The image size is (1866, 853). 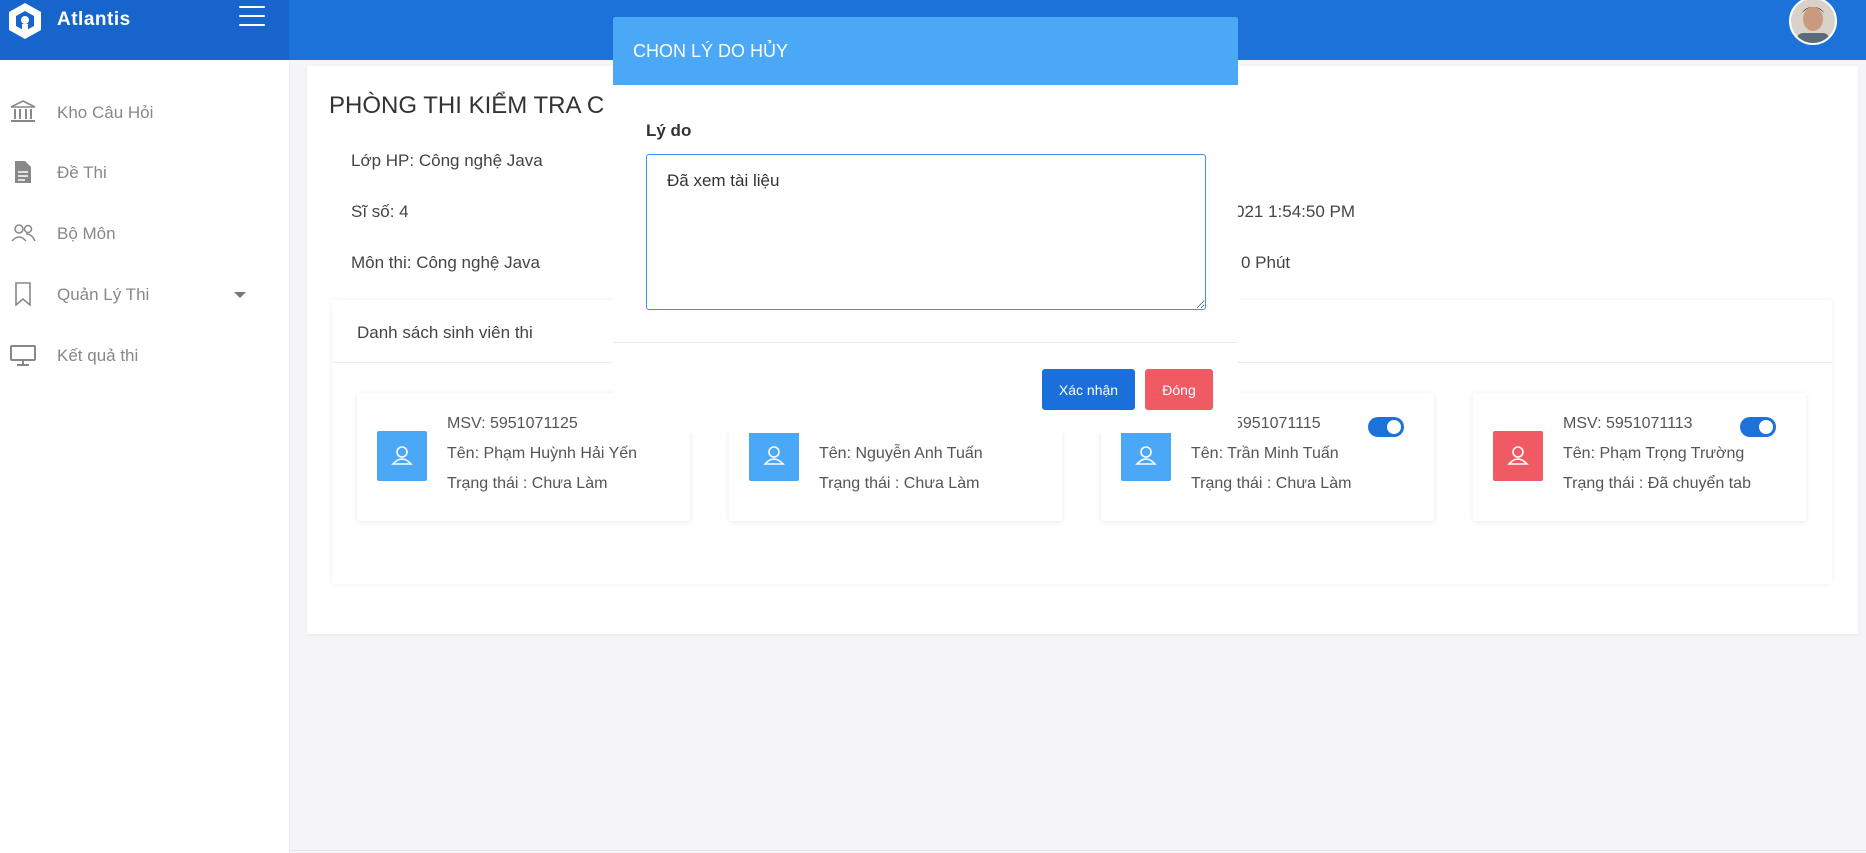 What do you see at coordinates (925, 342) in the screenshot?
I see `modal-divider` at bounding box center [925, 342].